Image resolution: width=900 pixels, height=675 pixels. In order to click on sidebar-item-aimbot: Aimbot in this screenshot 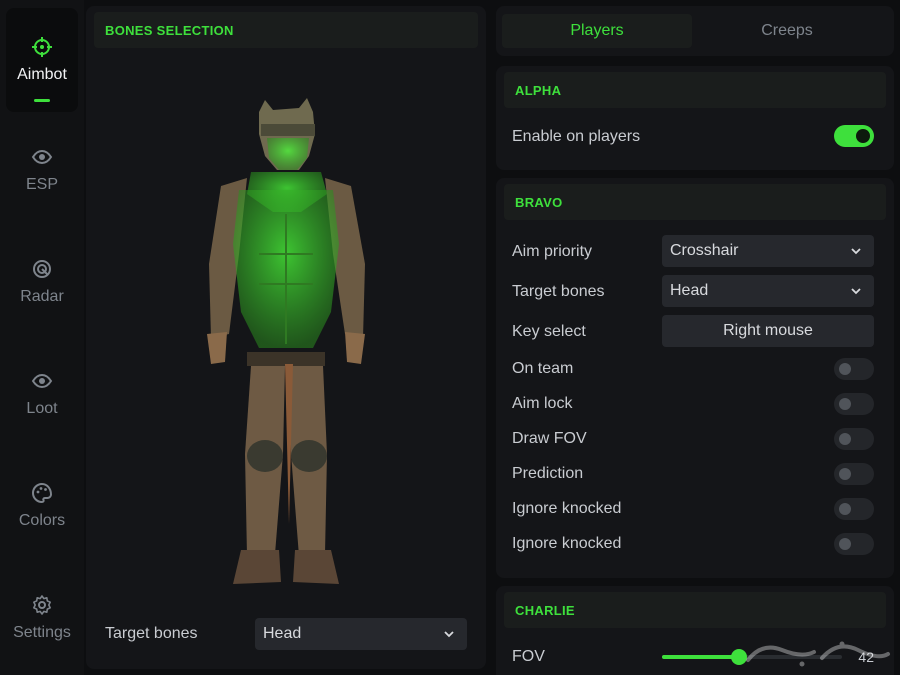, I will do `click(42, 60)`.